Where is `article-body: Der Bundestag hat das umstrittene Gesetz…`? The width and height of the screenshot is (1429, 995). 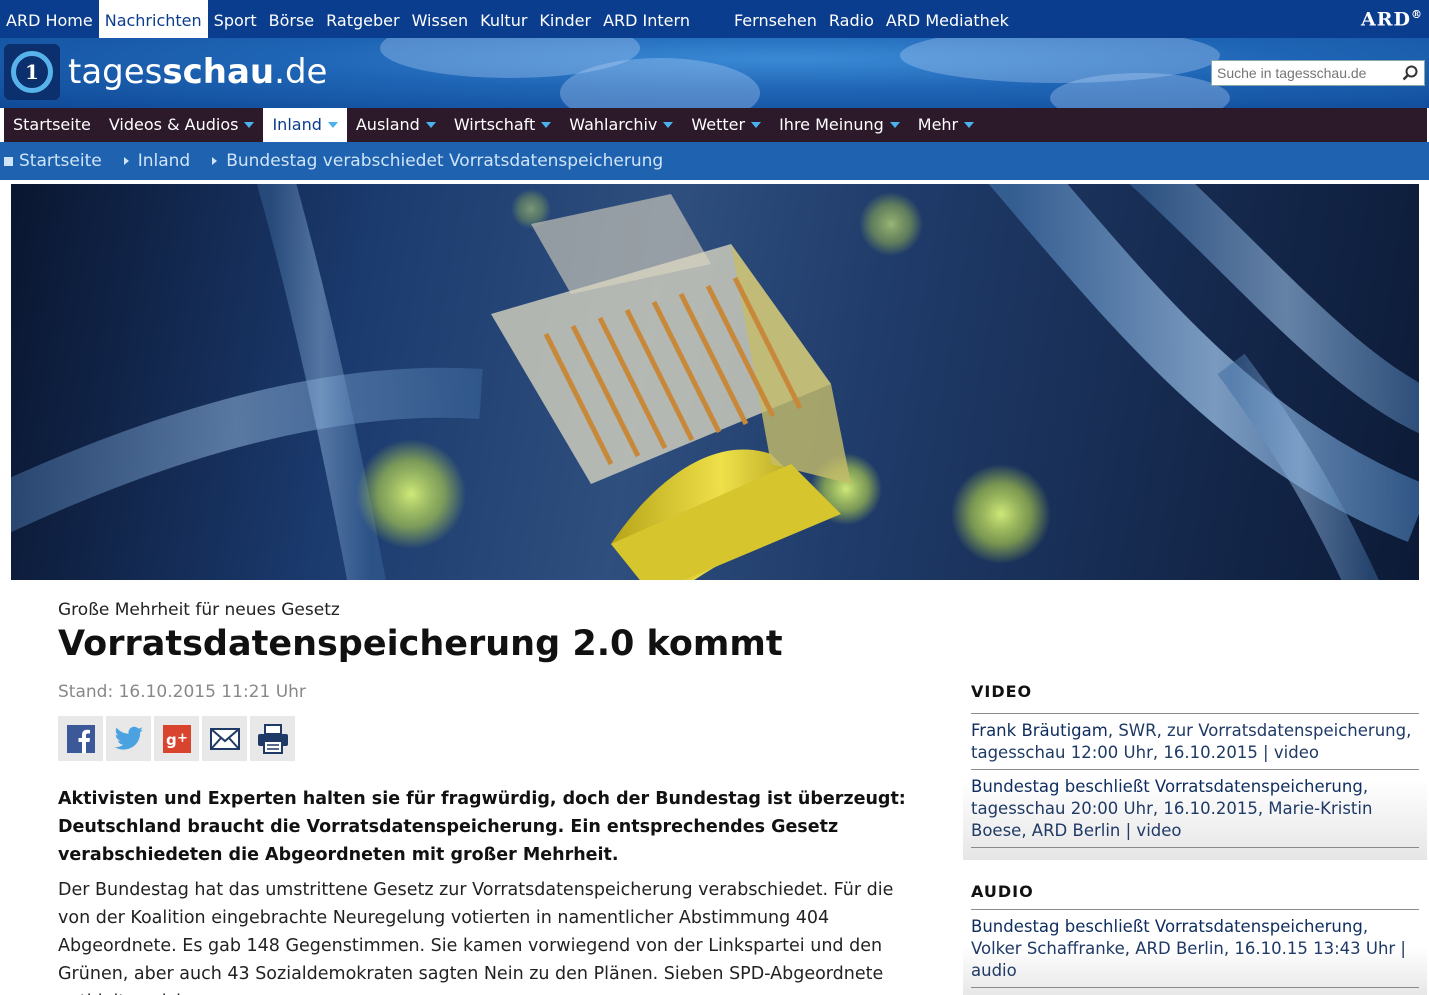 article-body: Der Bundestag hat das umstrittene Gesetz… is located at coordinates (476, 937).